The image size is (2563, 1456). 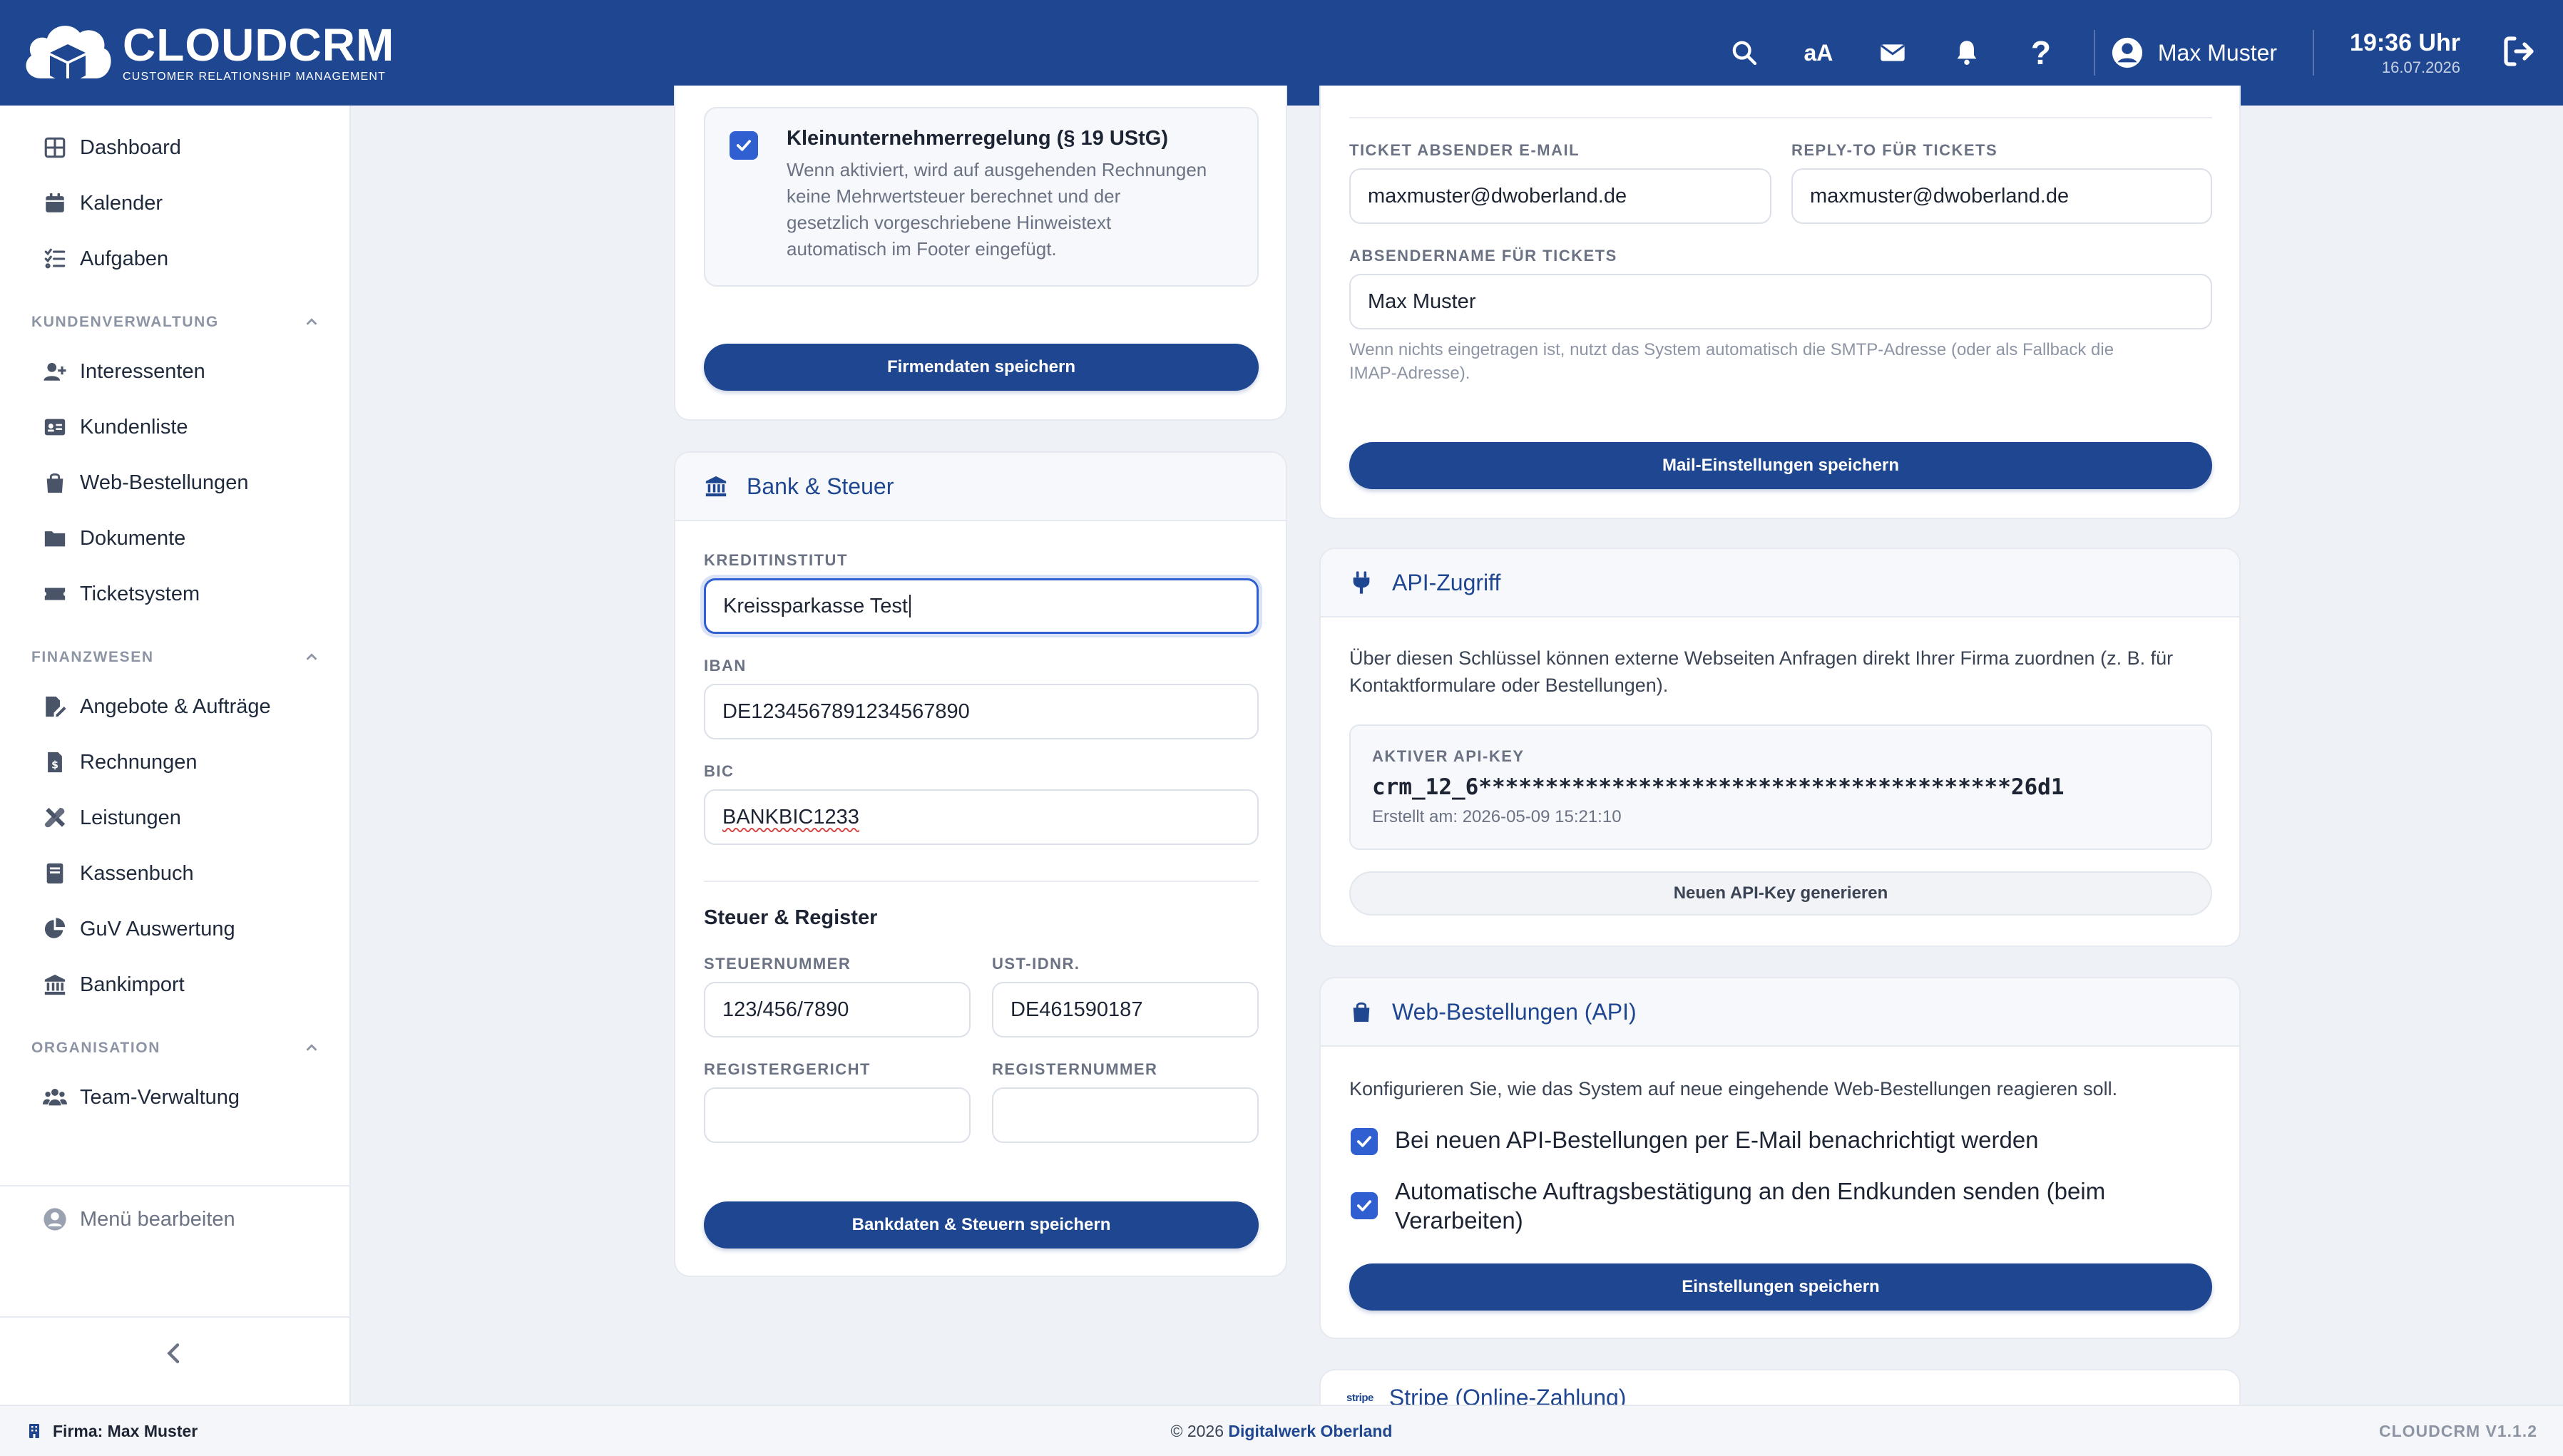 What do you see at coordinates (141, 1097) in the screenshot?
I see `sidebar-item-team-verwaltung: Team-Verwaltung` at bounding box center [141, 1097].